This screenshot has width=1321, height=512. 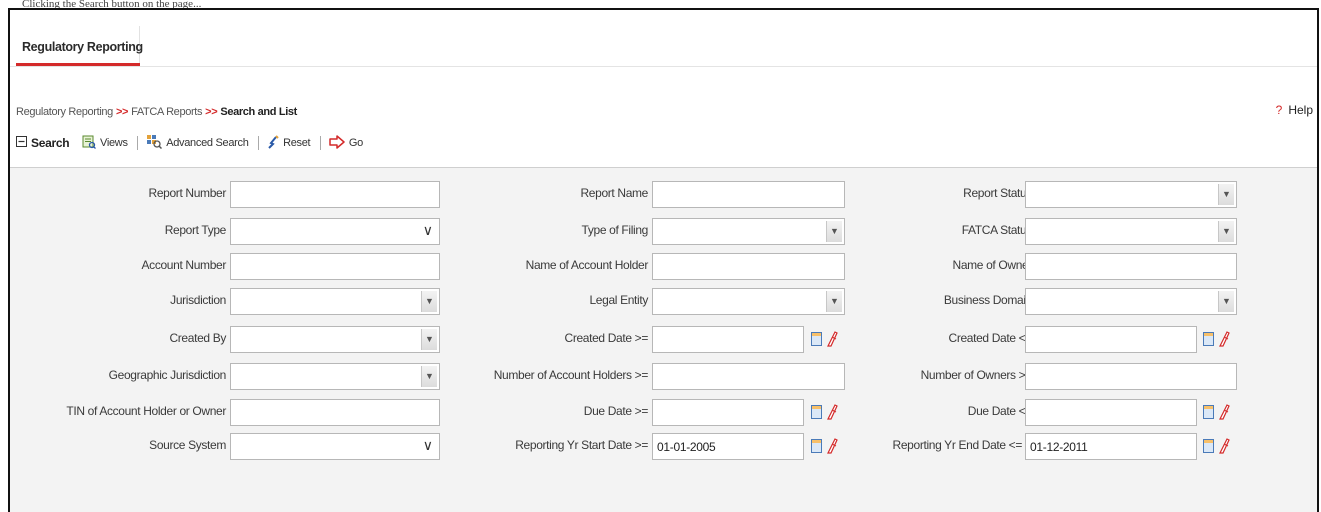 I want to click on number-of-account-holders-input, so click(x=748, y=376).